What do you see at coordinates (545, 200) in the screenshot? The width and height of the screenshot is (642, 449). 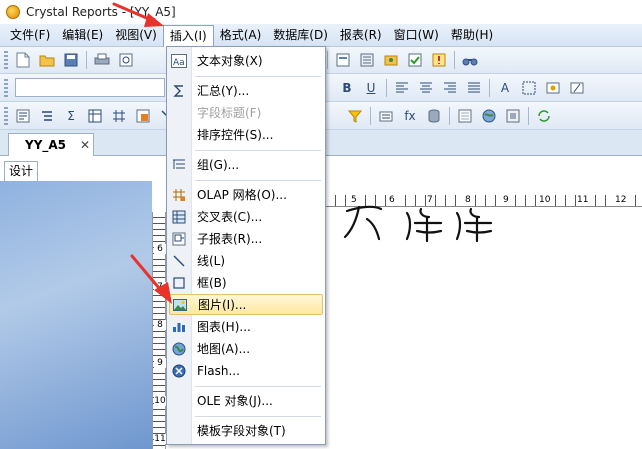 I see `ruler-label: 10` at bounding box center [545, 200].